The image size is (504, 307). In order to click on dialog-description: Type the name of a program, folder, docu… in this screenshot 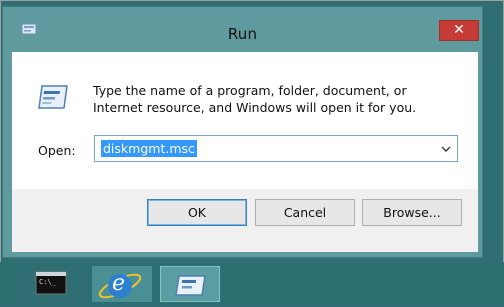, I will do `click(255, 99)`.